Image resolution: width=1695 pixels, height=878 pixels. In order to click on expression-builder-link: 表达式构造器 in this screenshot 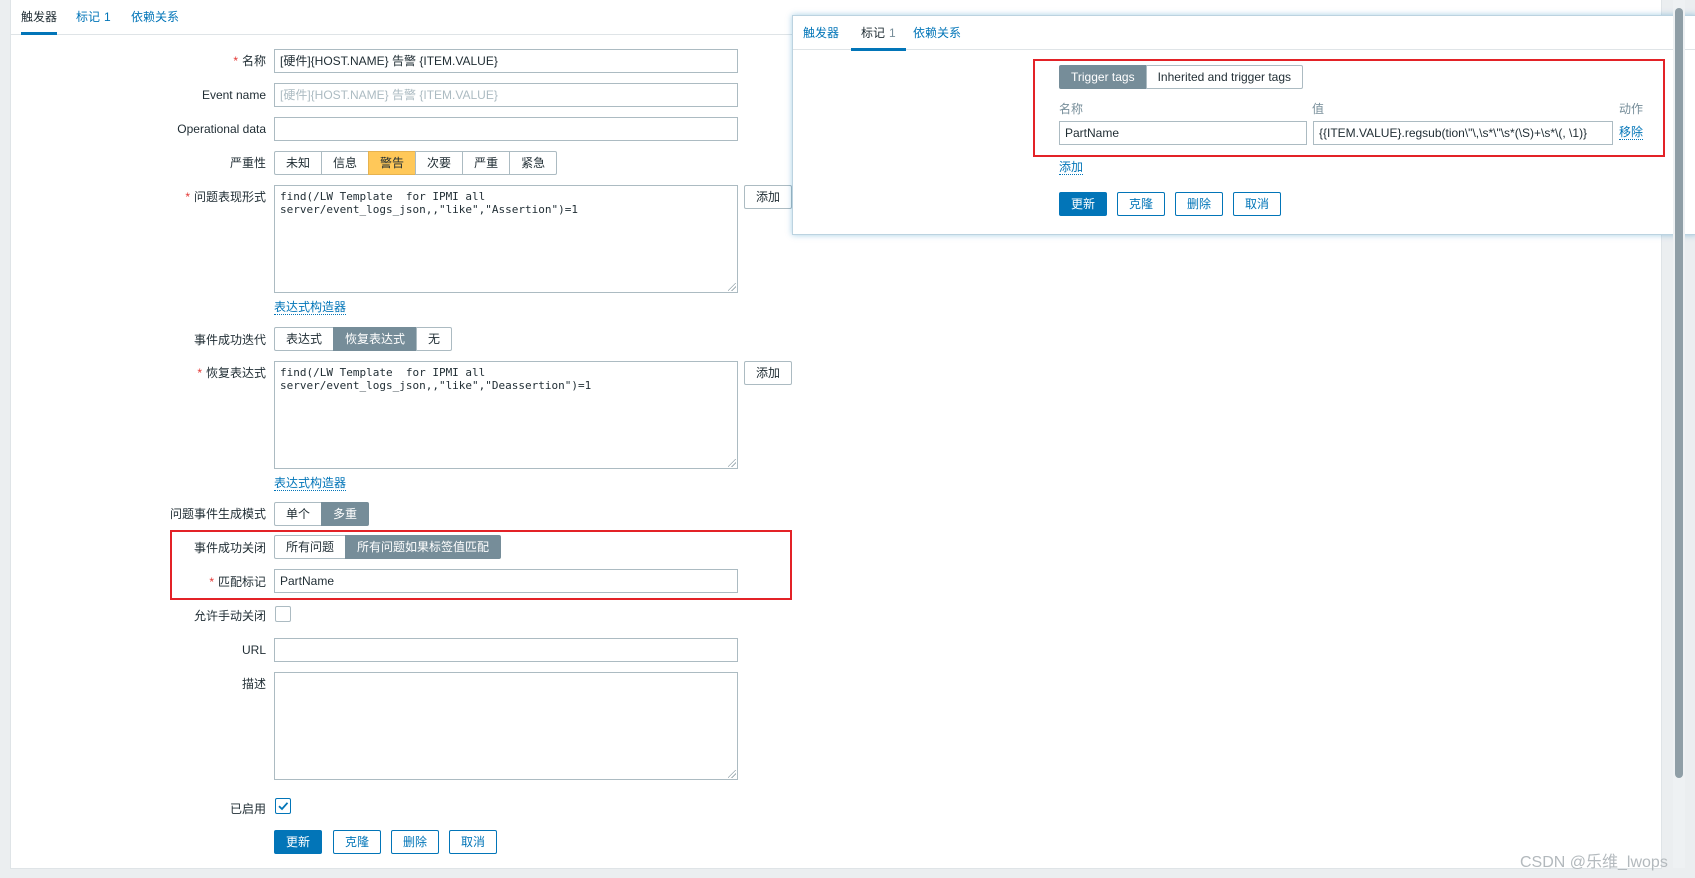, I will do `click(310, 307)`.